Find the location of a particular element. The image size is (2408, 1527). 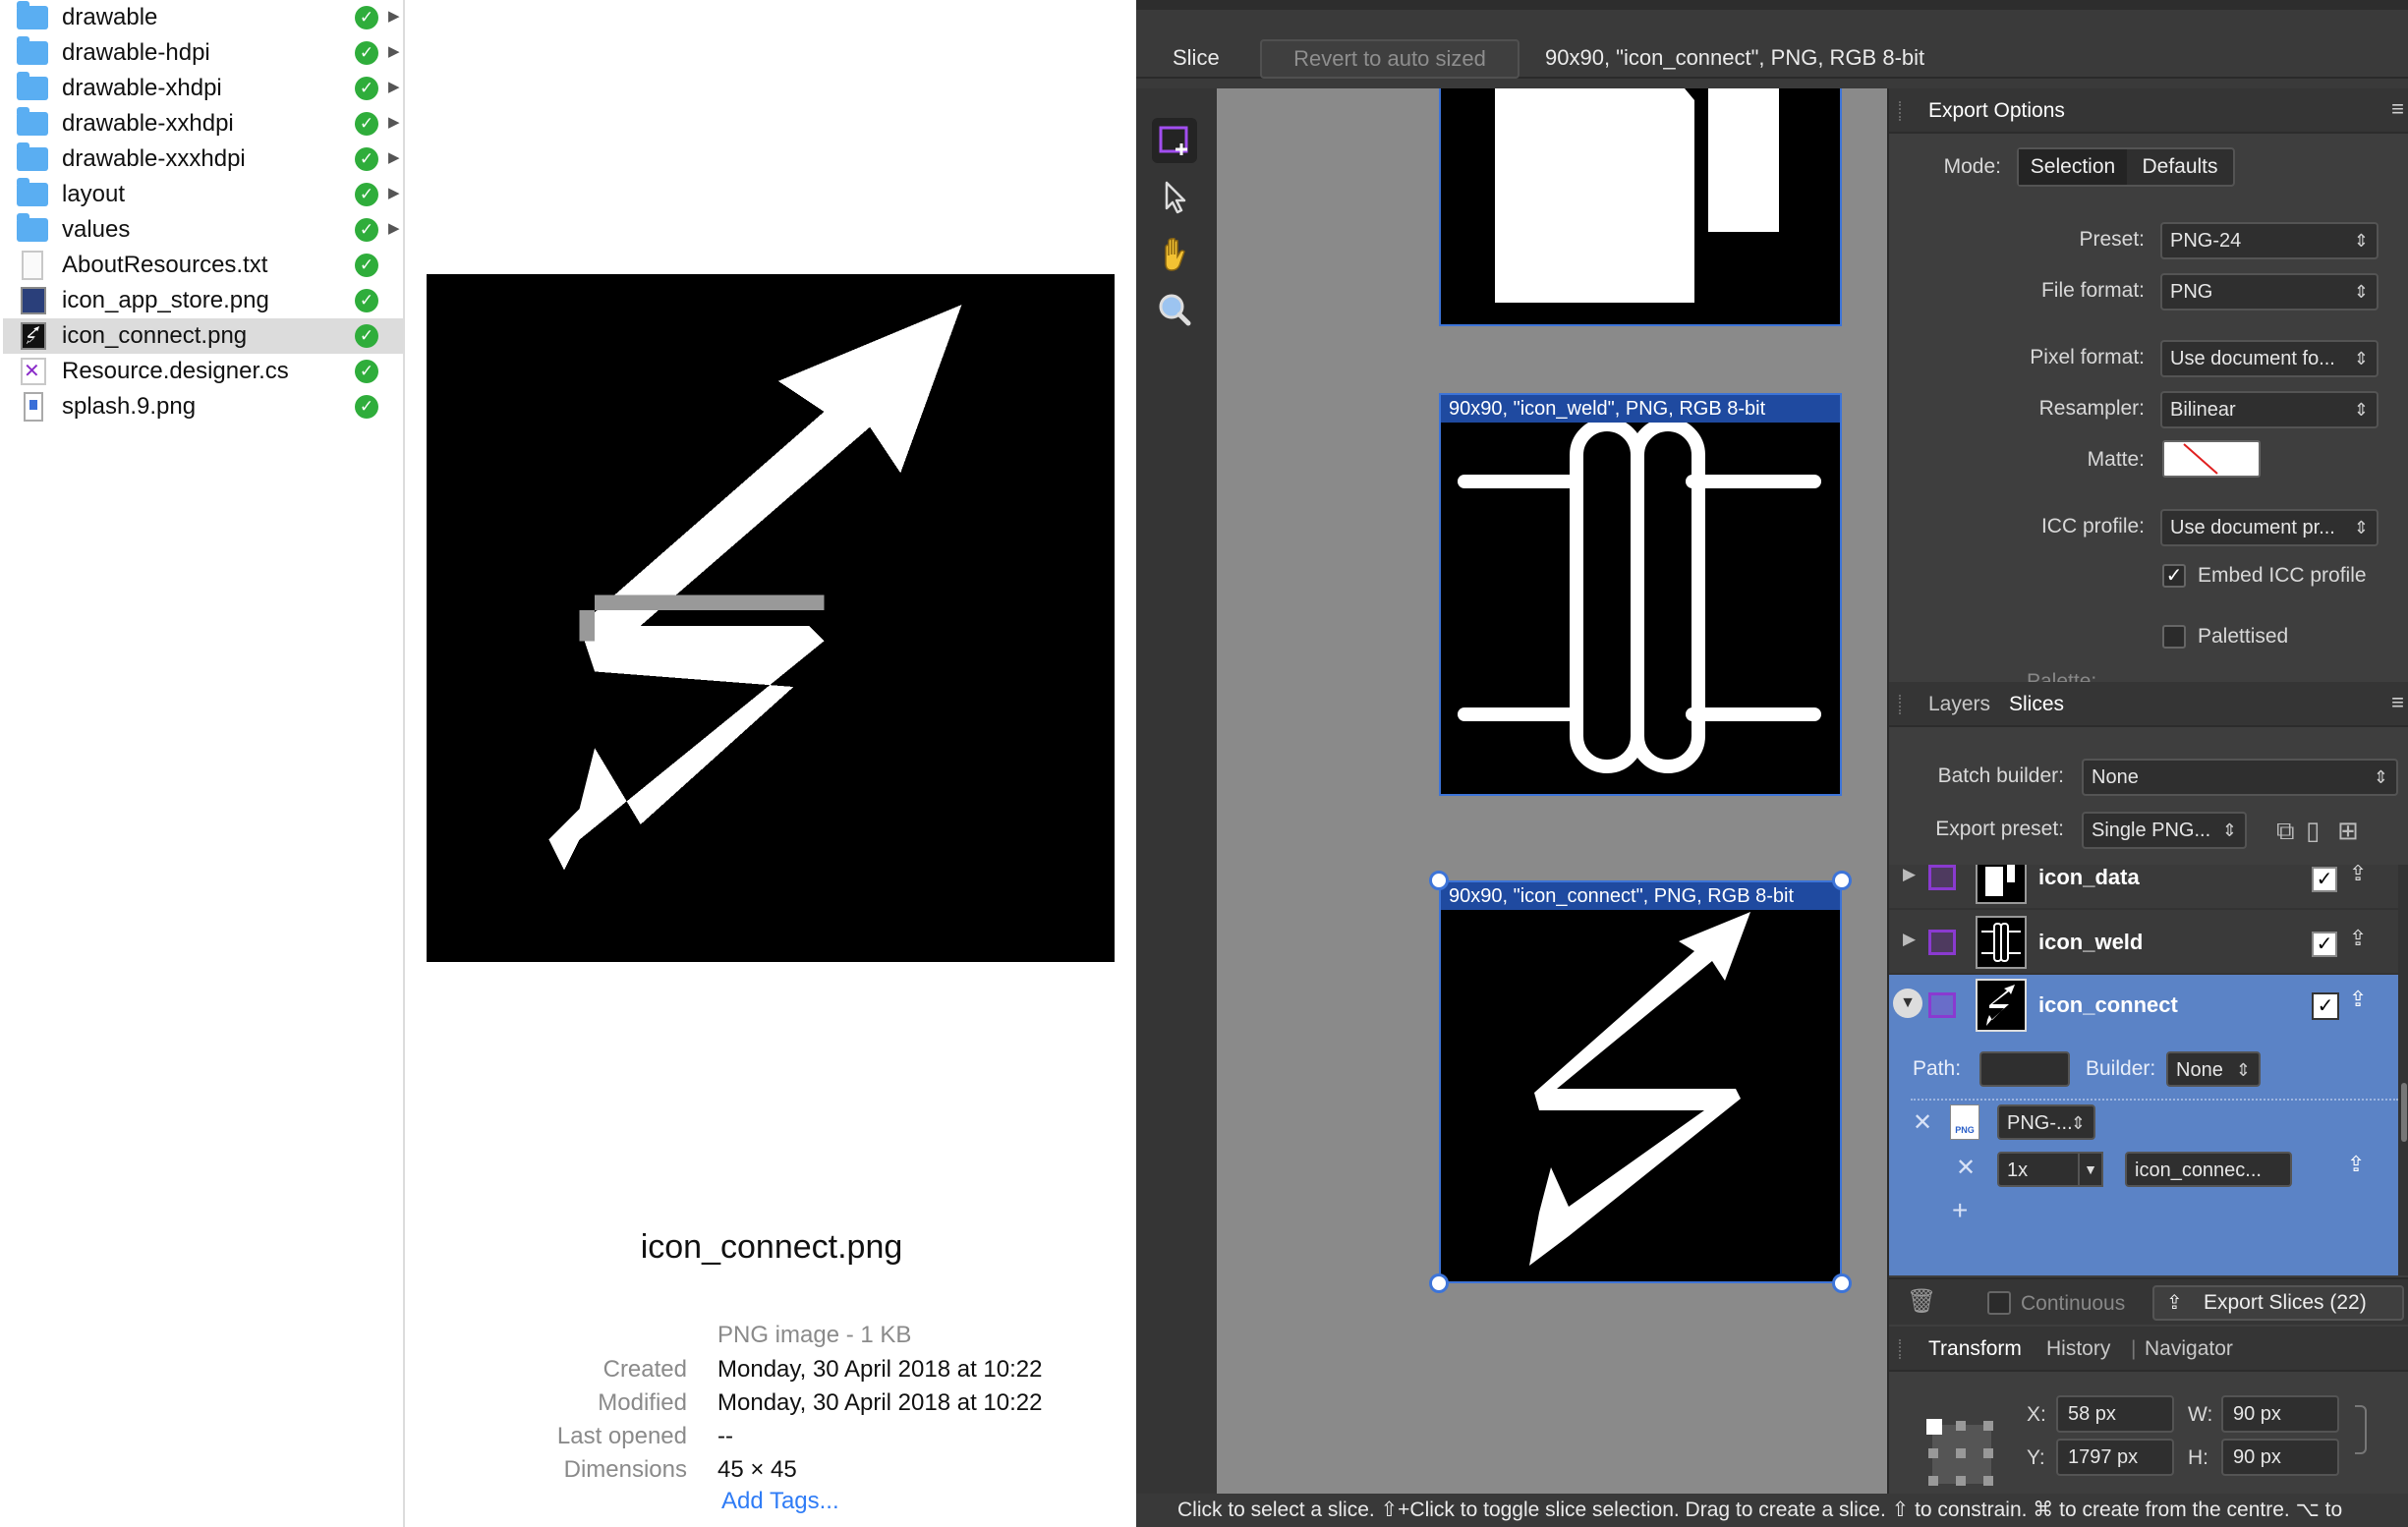

anchor-selector is located at coordinates (1961, 1455).